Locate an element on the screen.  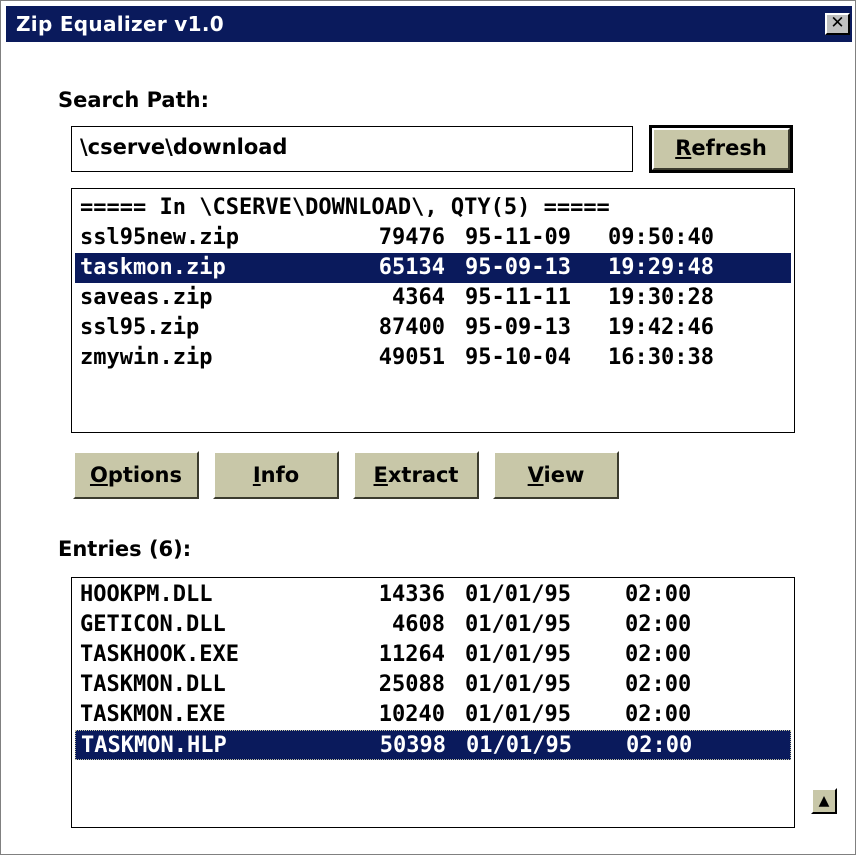
entry-name-cell: GETICON.DLL is located at coordinates (153, 624).